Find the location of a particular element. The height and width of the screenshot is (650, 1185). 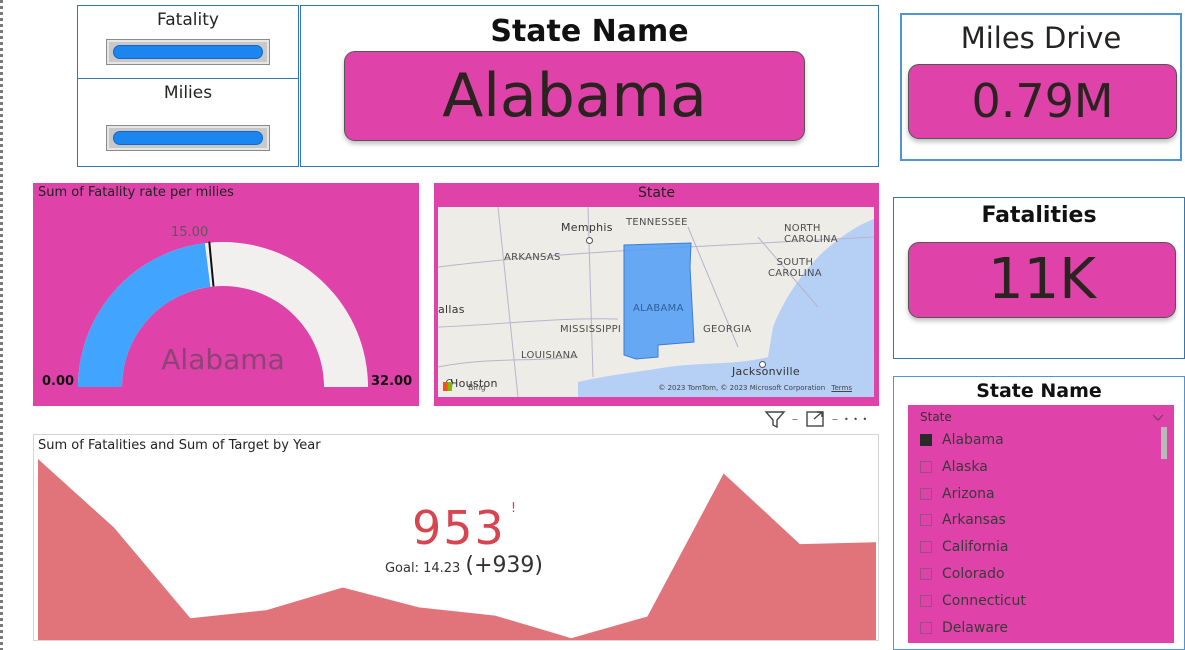

fatality-slicer-label: Fatality is located at coordinates (188, 20).